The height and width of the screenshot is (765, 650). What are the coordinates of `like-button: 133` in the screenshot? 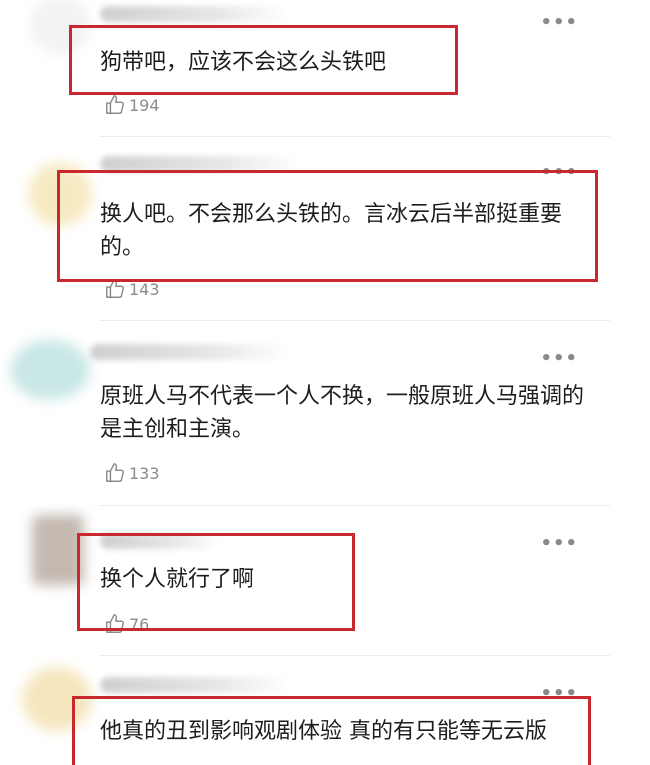 It's located at (132, 473).